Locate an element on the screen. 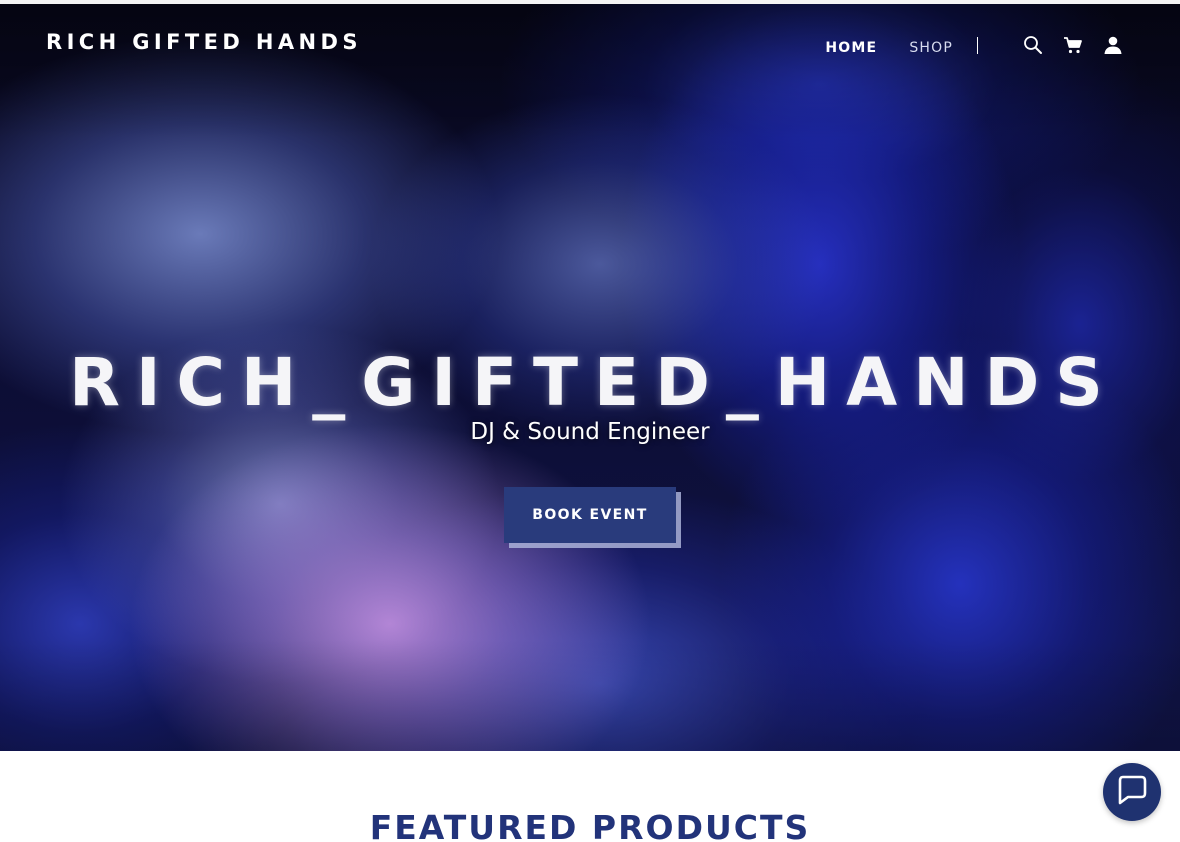 The width and height of the screenshot is (1180, 842). hero-subtitle: DJ & Sound Engineer is located at coordinates (590, 432).